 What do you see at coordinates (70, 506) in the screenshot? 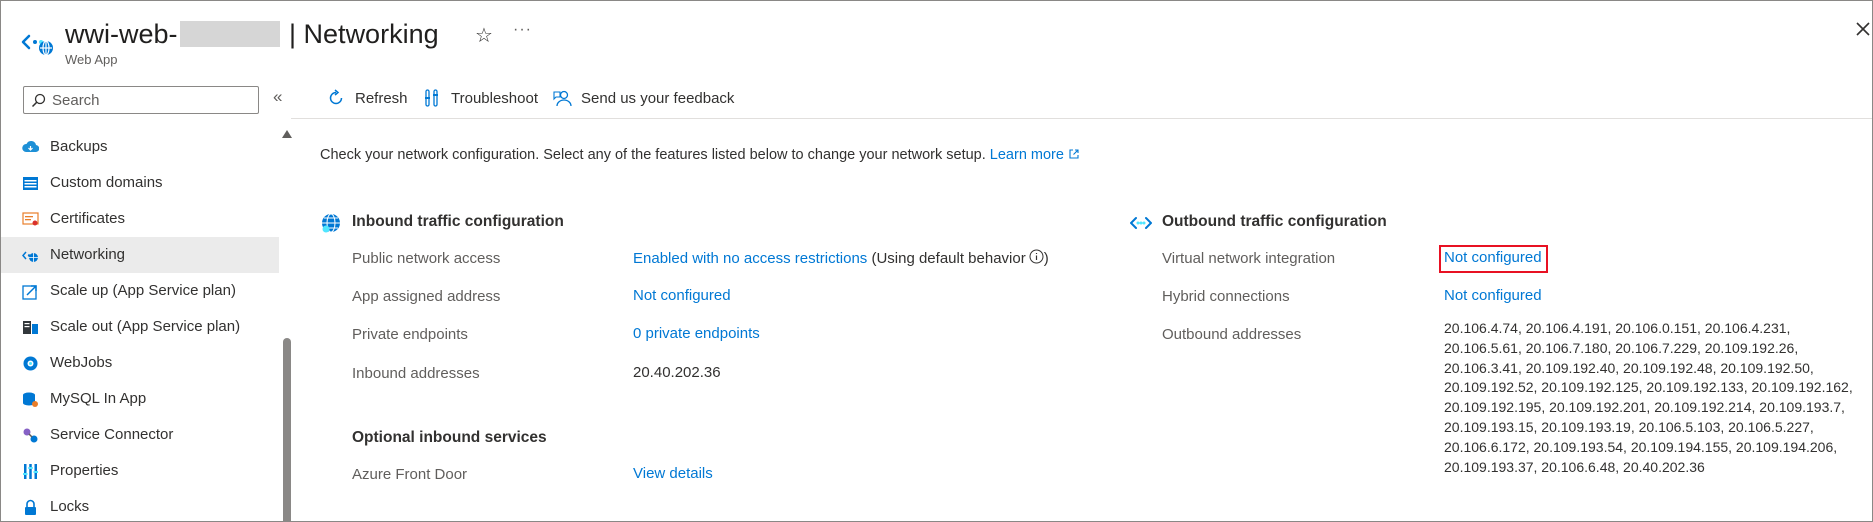
I see `sidebar-item-label: Locks` at bounding box center [70, 506].